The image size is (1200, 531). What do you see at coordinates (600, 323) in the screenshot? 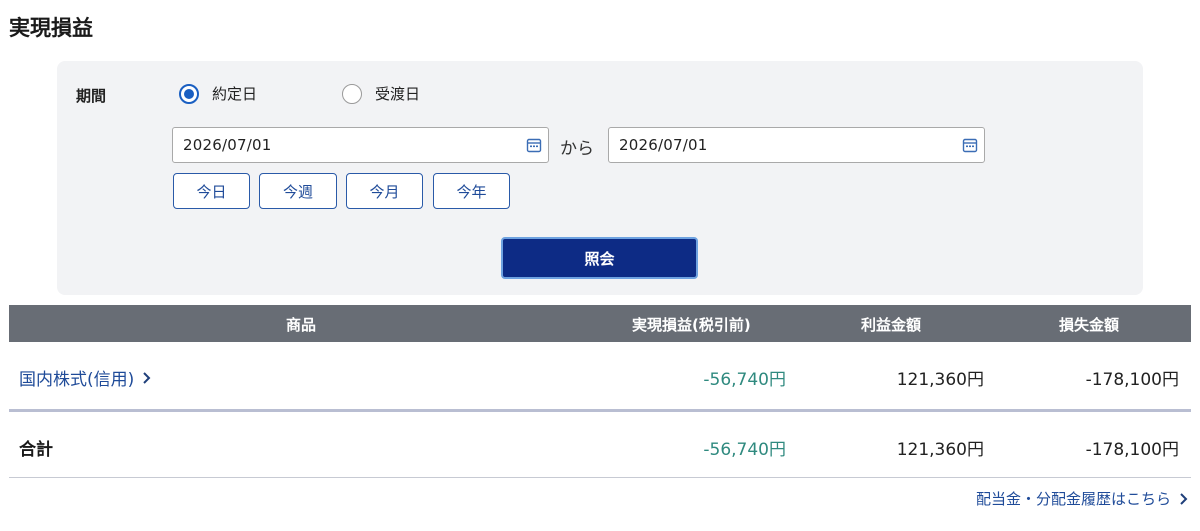
I see `table-header: 商品 実現損益(税引前) 利益金額 損失金額` at bounding box center [600, 323].